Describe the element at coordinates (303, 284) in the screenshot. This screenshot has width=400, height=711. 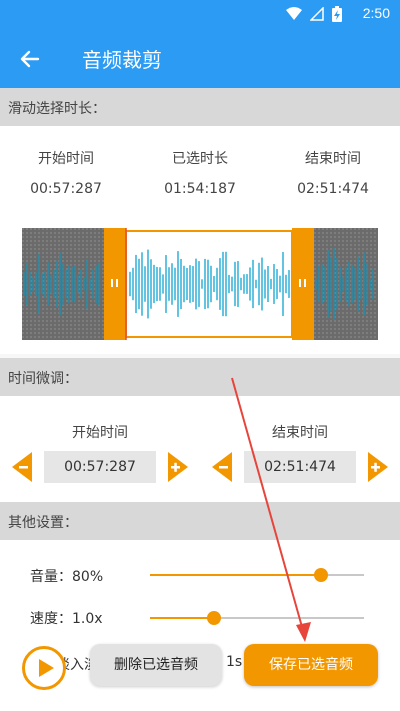
I see `right-handle` at that location.